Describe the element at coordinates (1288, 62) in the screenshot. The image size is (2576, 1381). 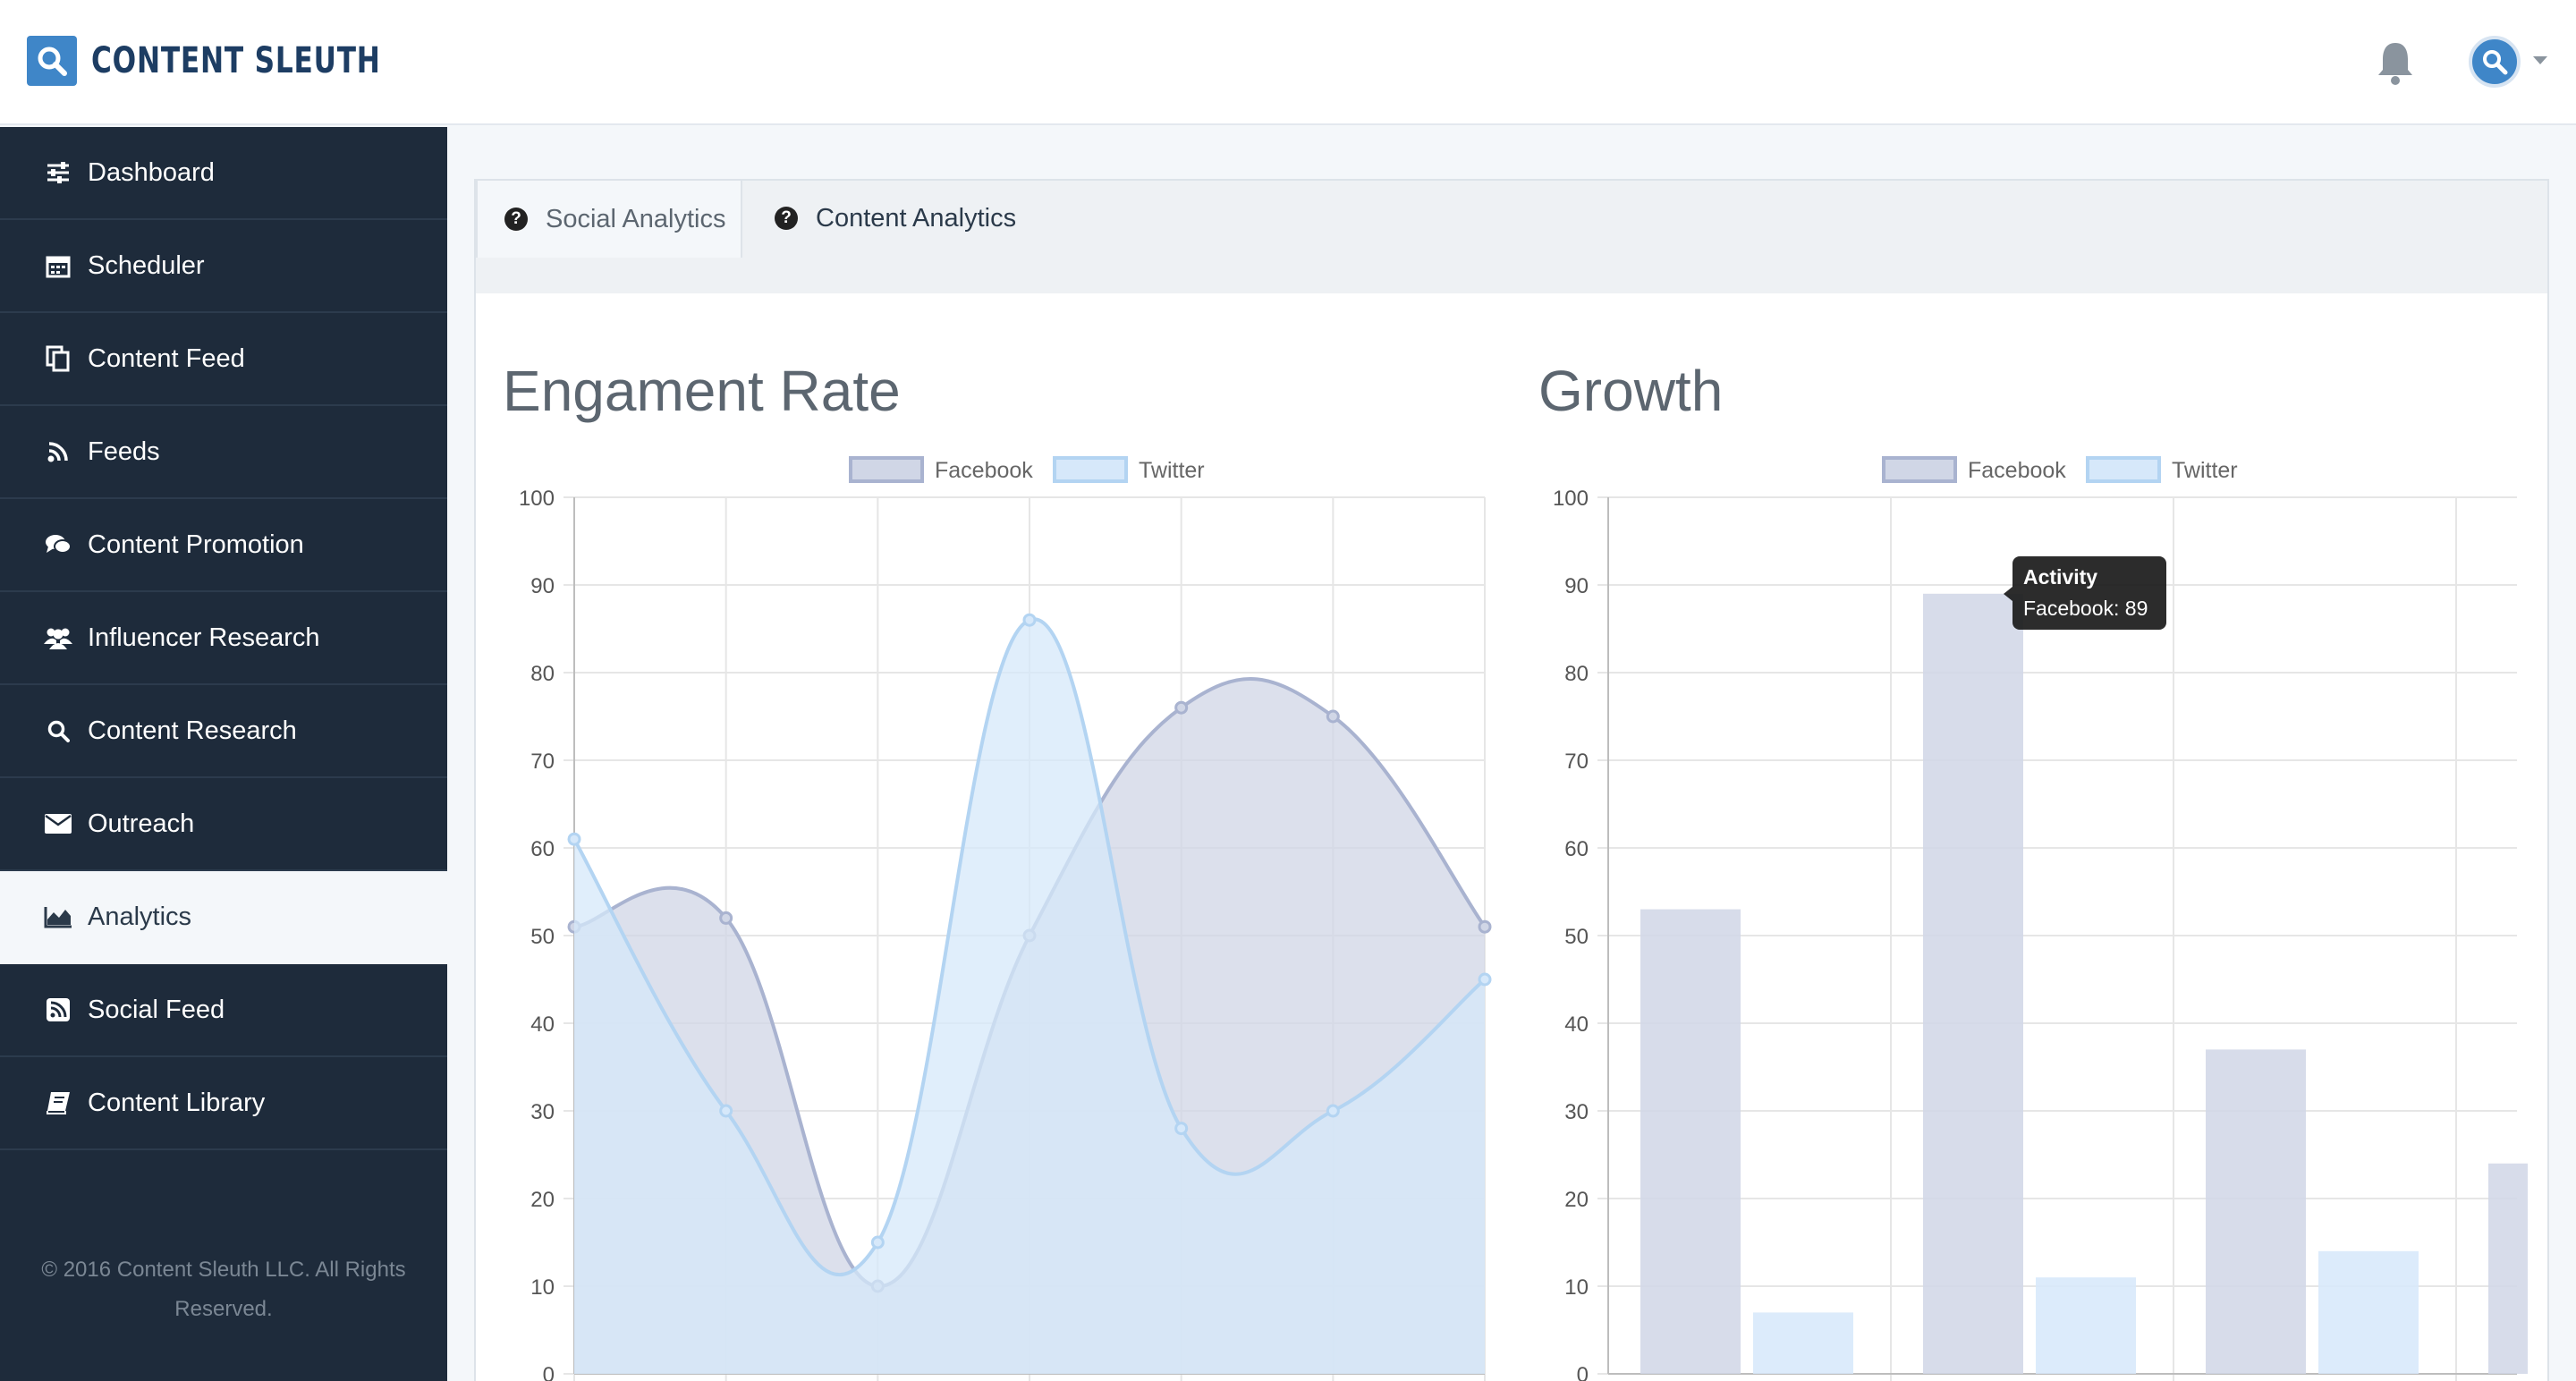
I see `top-header: CONTENT SLEUTH` at that location.